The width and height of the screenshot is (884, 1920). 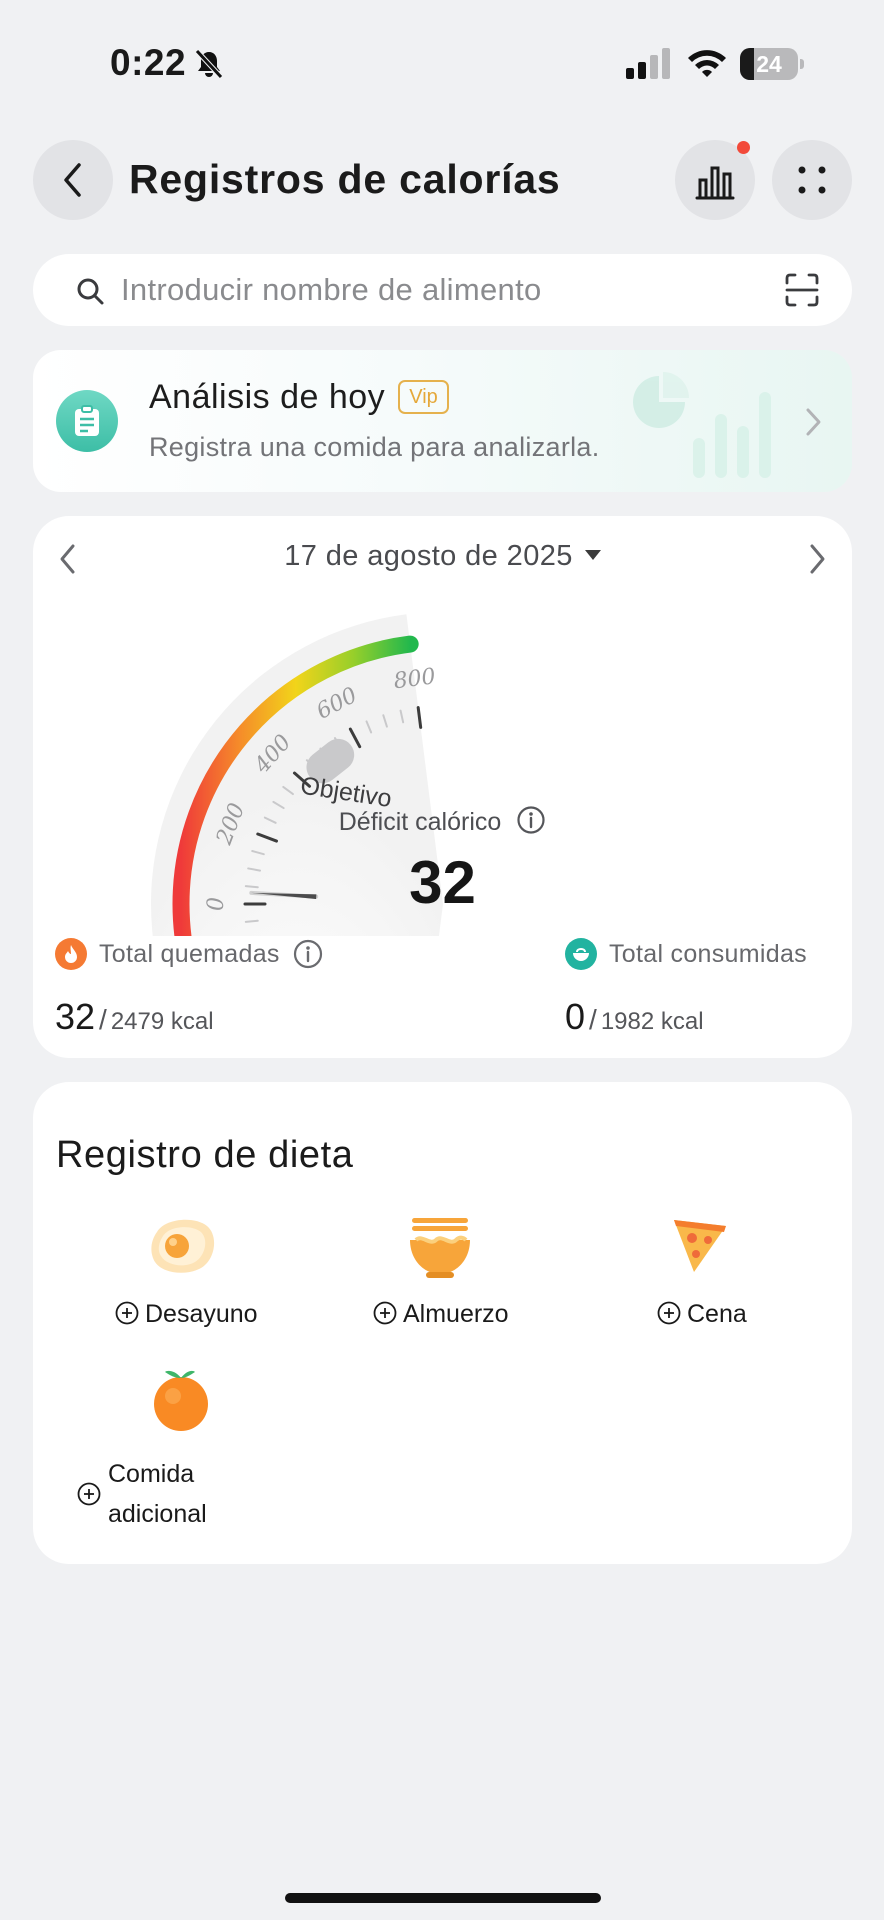 What do you see at coordinates (707, 63) in the screenshot?
I see `wifi-icon` at bounding box center [707, 63].